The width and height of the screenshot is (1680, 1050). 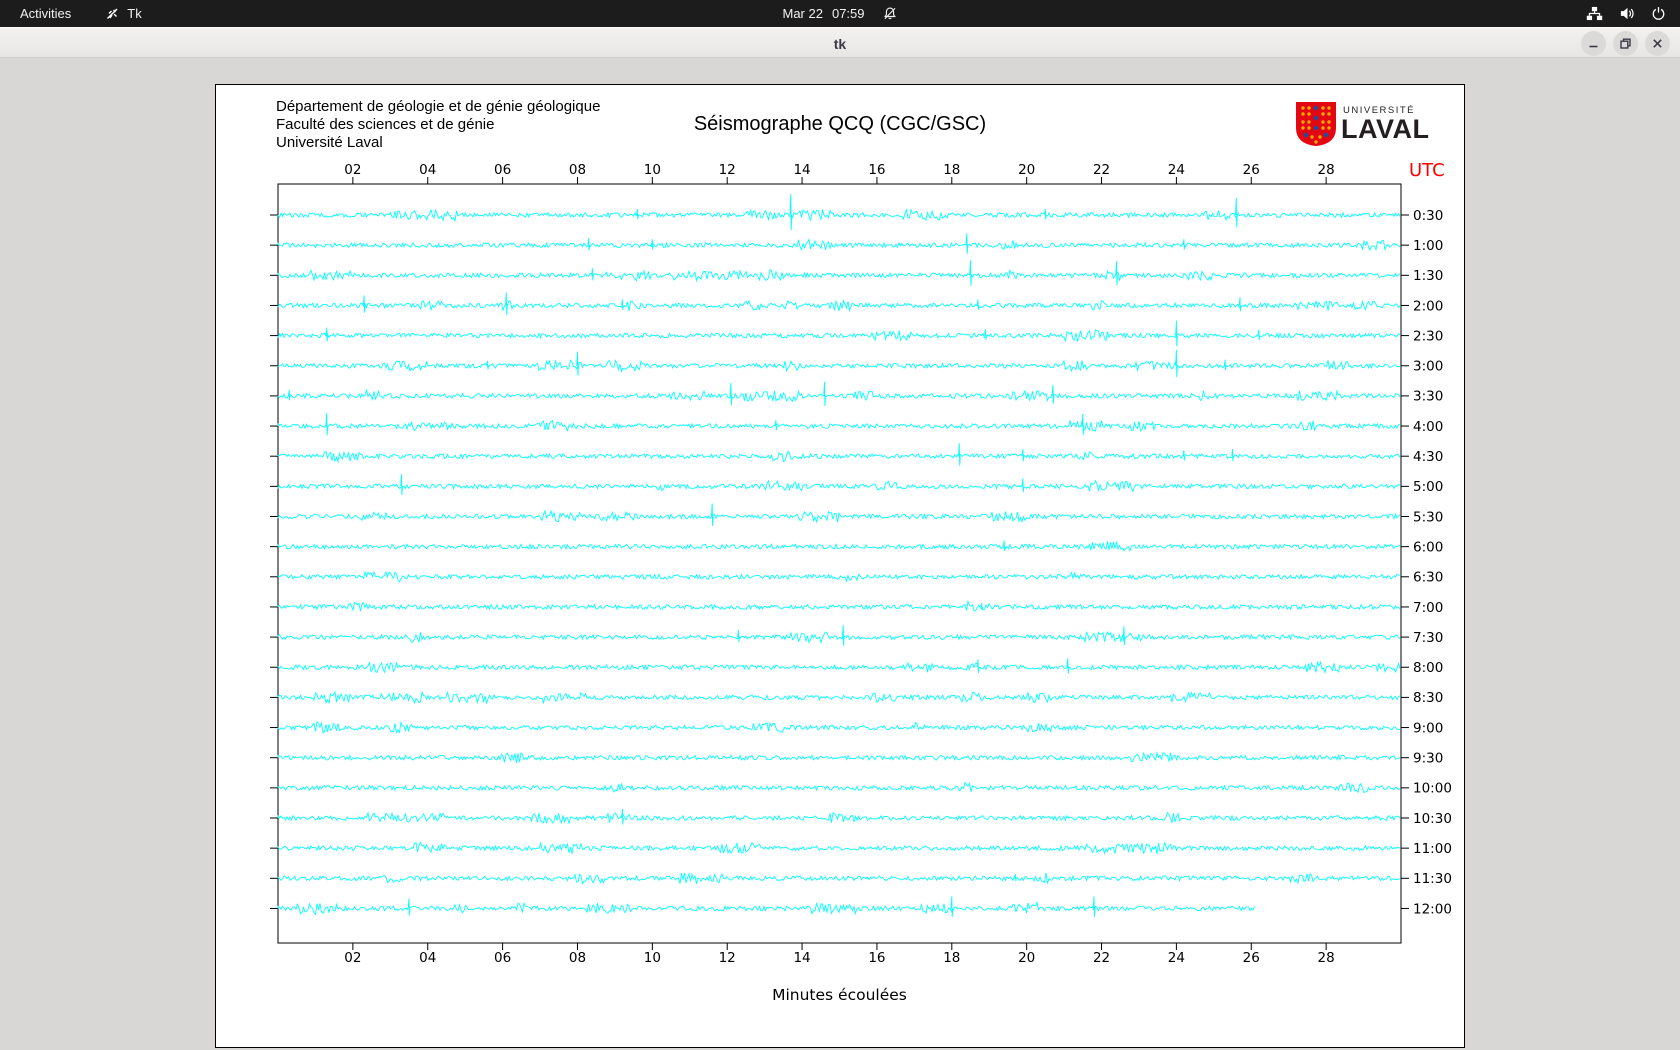 What do you see at coordinates (1657, 43) in the screenshot?
I see `close-button` at bounding box center [1657, 43].